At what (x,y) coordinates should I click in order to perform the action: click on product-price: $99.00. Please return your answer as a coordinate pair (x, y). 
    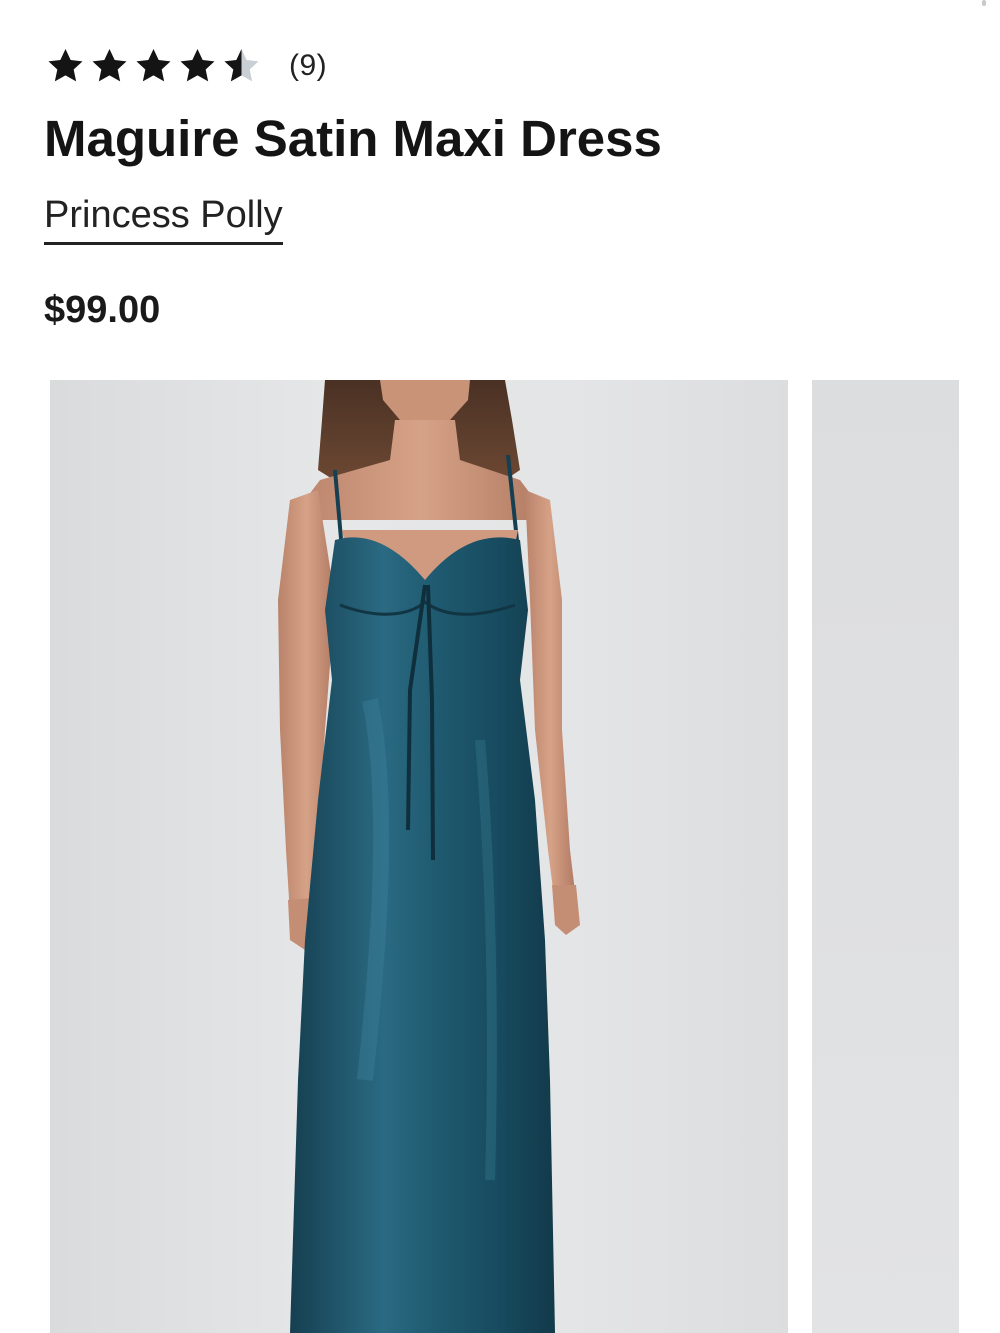
    Looking at the image, I should click on (102, 310).